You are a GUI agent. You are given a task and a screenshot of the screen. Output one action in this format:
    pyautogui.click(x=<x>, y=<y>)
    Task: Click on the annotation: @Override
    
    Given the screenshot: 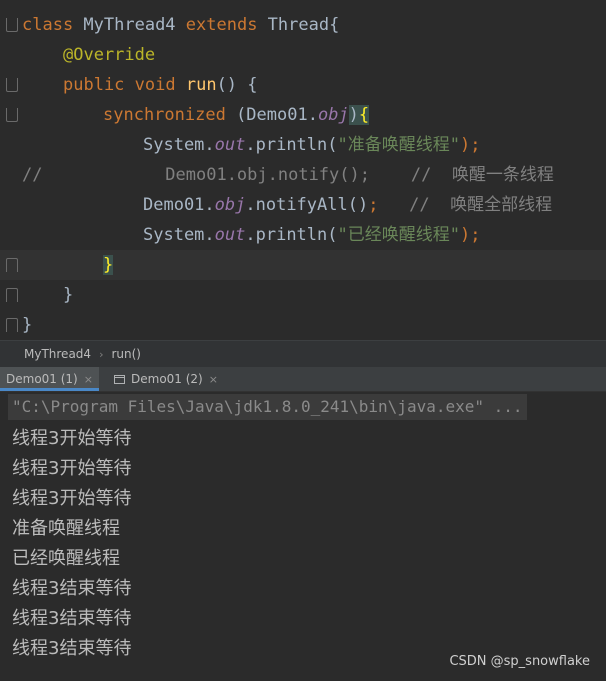 What is the action you would take?
    pyautogui.click(x=109, y=55)
    